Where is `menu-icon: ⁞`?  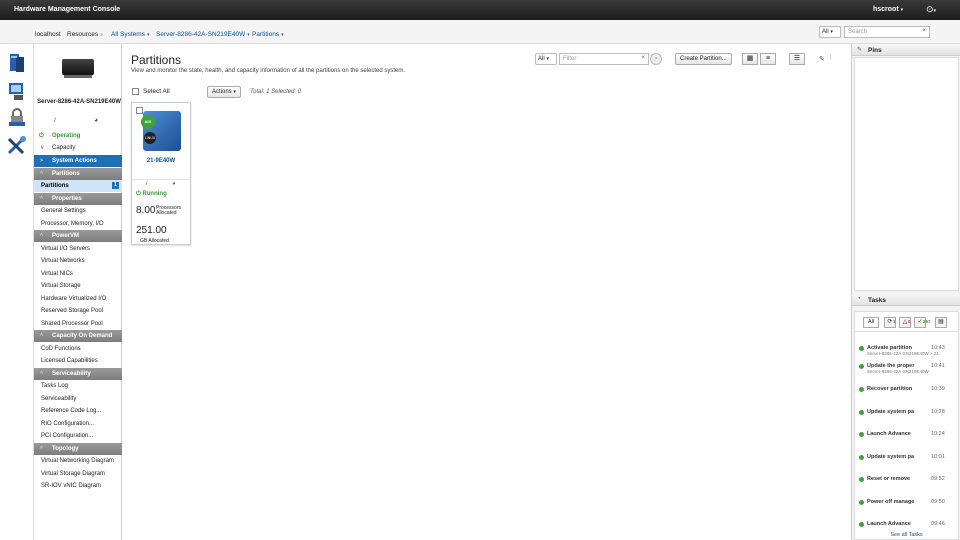
menu-icon: ⁞ is located at coordinates (831, 58).